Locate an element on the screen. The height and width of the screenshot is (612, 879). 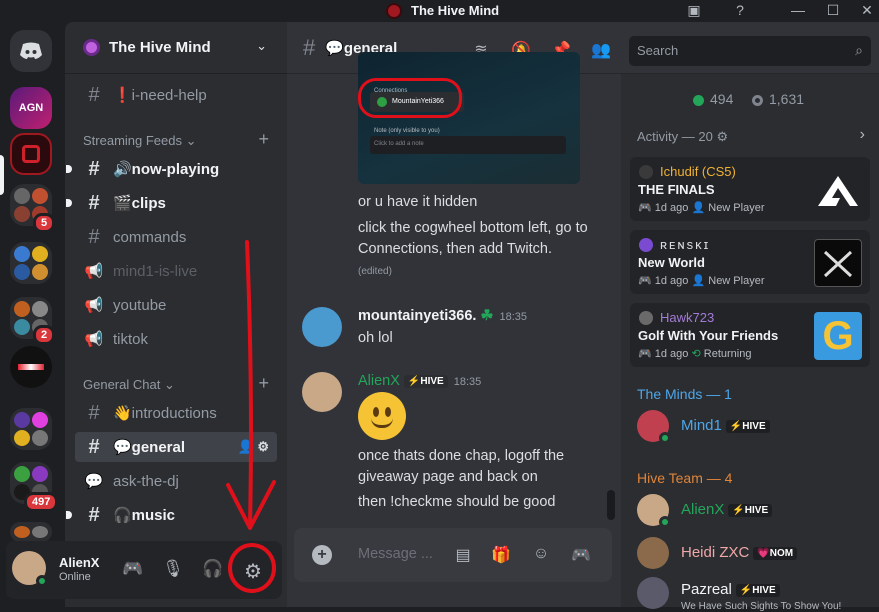
activity-header: Activity — 20 ⚙ is located at coordinates (683, 136).